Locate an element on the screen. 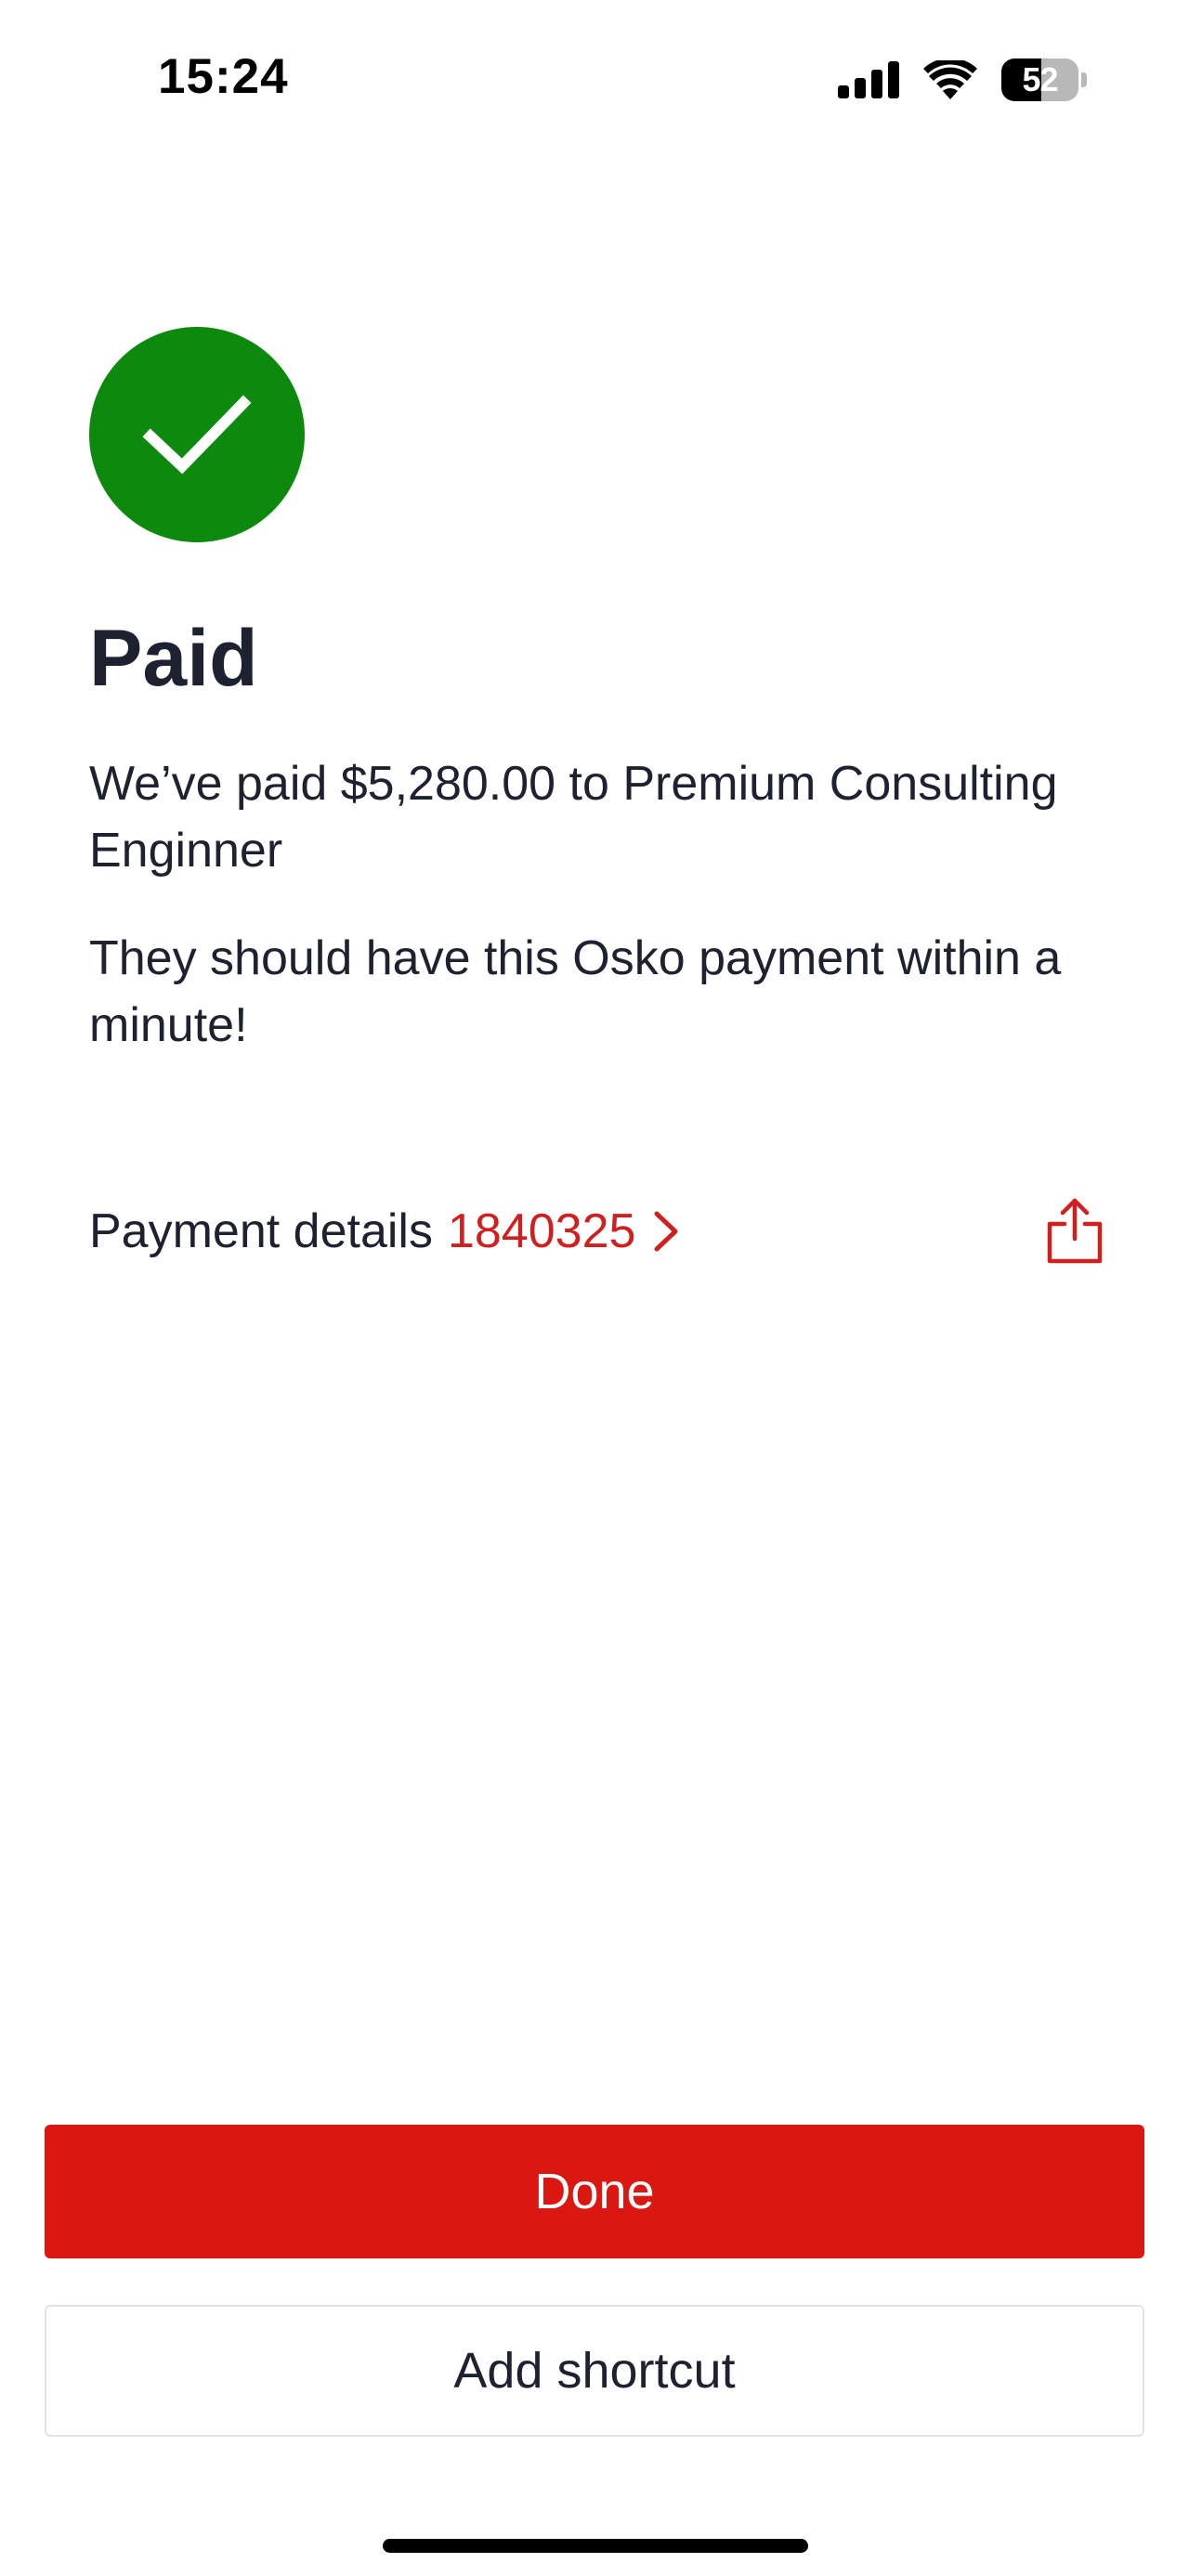  payment-details-label: Payment details is located at coordinates (261, 1231).